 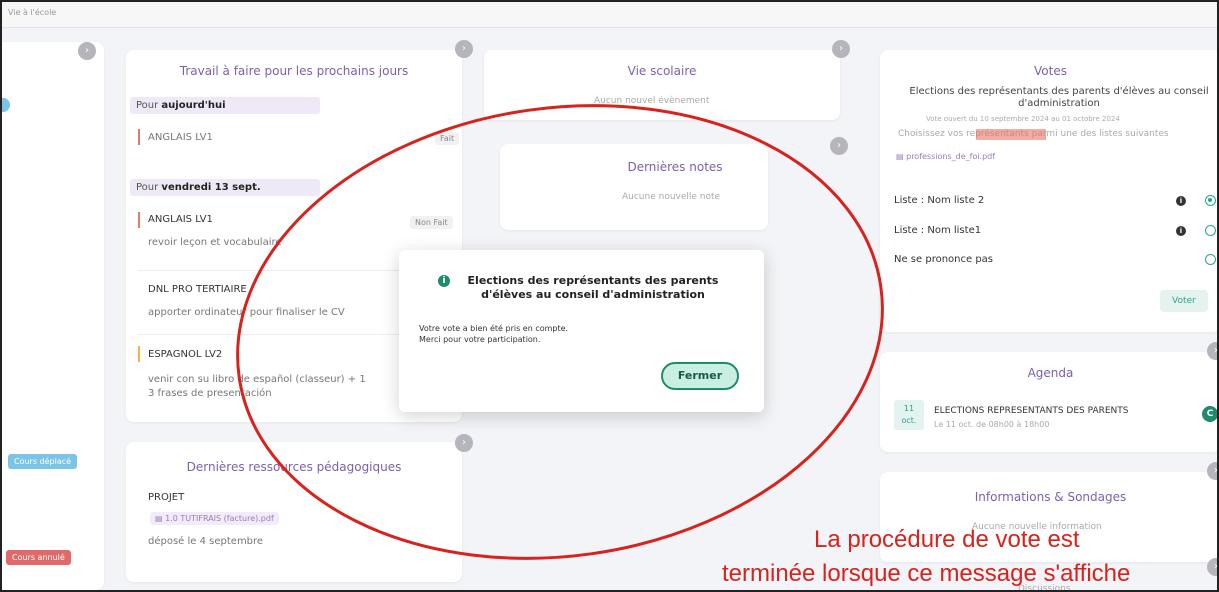 I want to click on annotation-line-2: terminée lorsque ce message s'affiche, so click(x=926, y=573).